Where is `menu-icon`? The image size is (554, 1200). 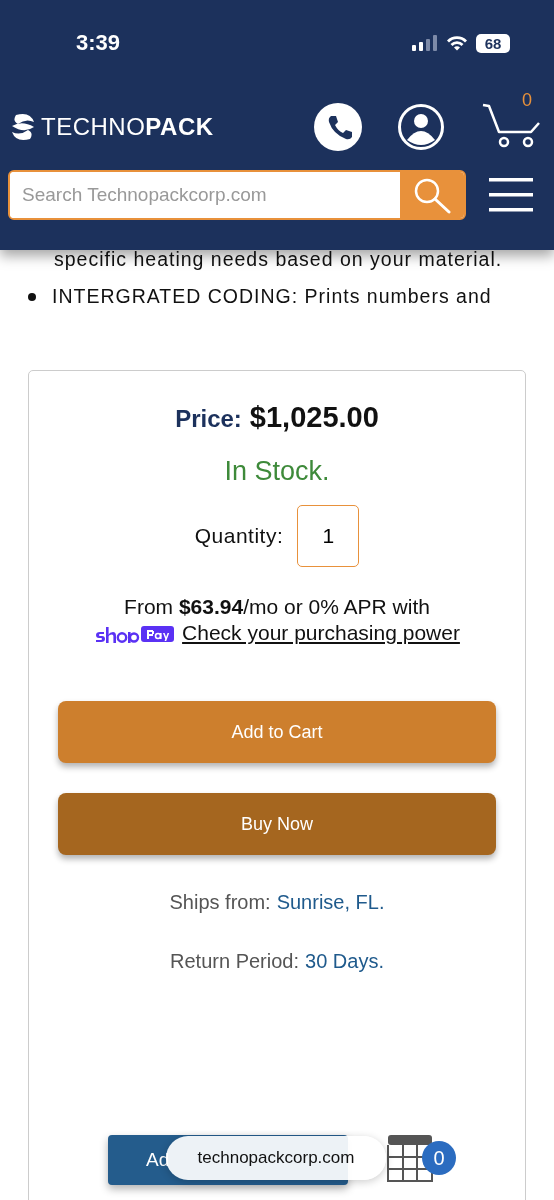 menu-icon is located at coordinates (511, 195).